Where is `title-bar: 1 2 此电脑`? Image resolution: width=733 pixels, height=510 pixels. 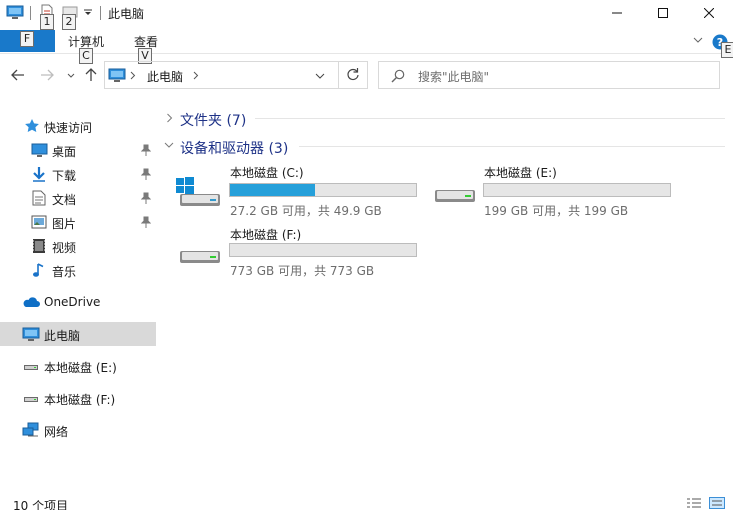
title-bar: 1 2 此电脑 is located at coordinates (366, 15).